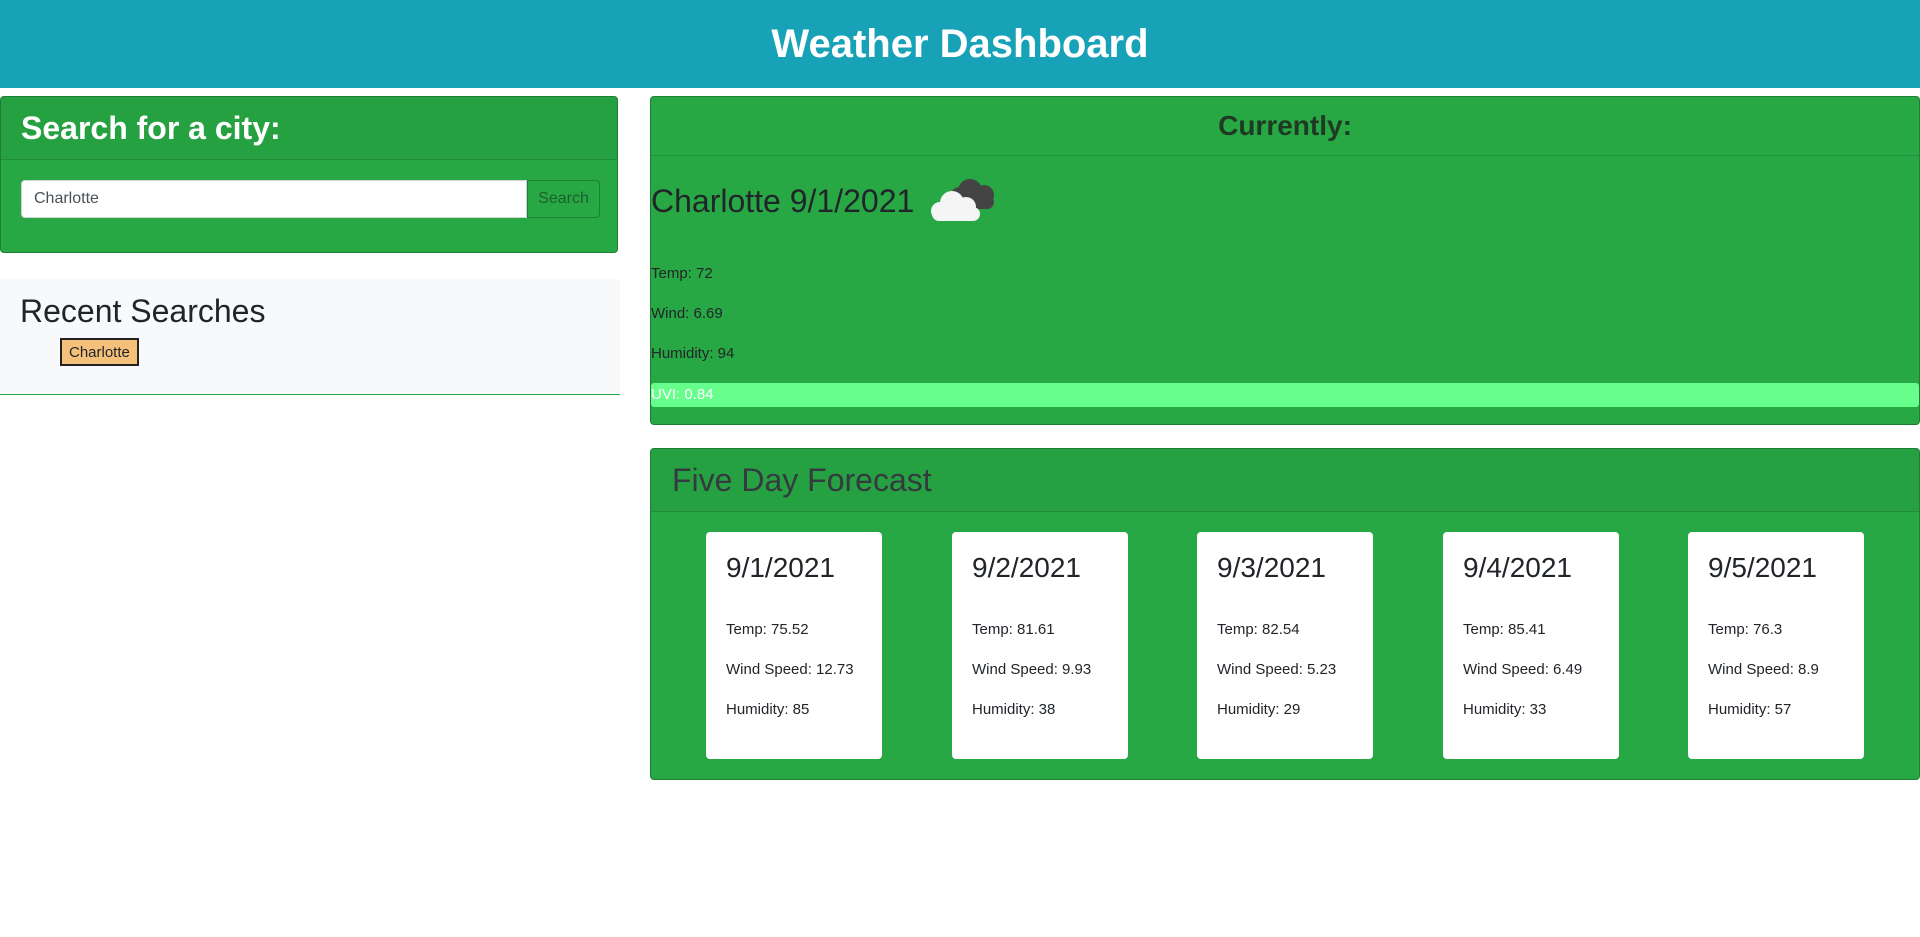 This screenshot has width=1920, height=937. I want to click on forecast-temp: Temp: 82.54, so click(1258, 629).